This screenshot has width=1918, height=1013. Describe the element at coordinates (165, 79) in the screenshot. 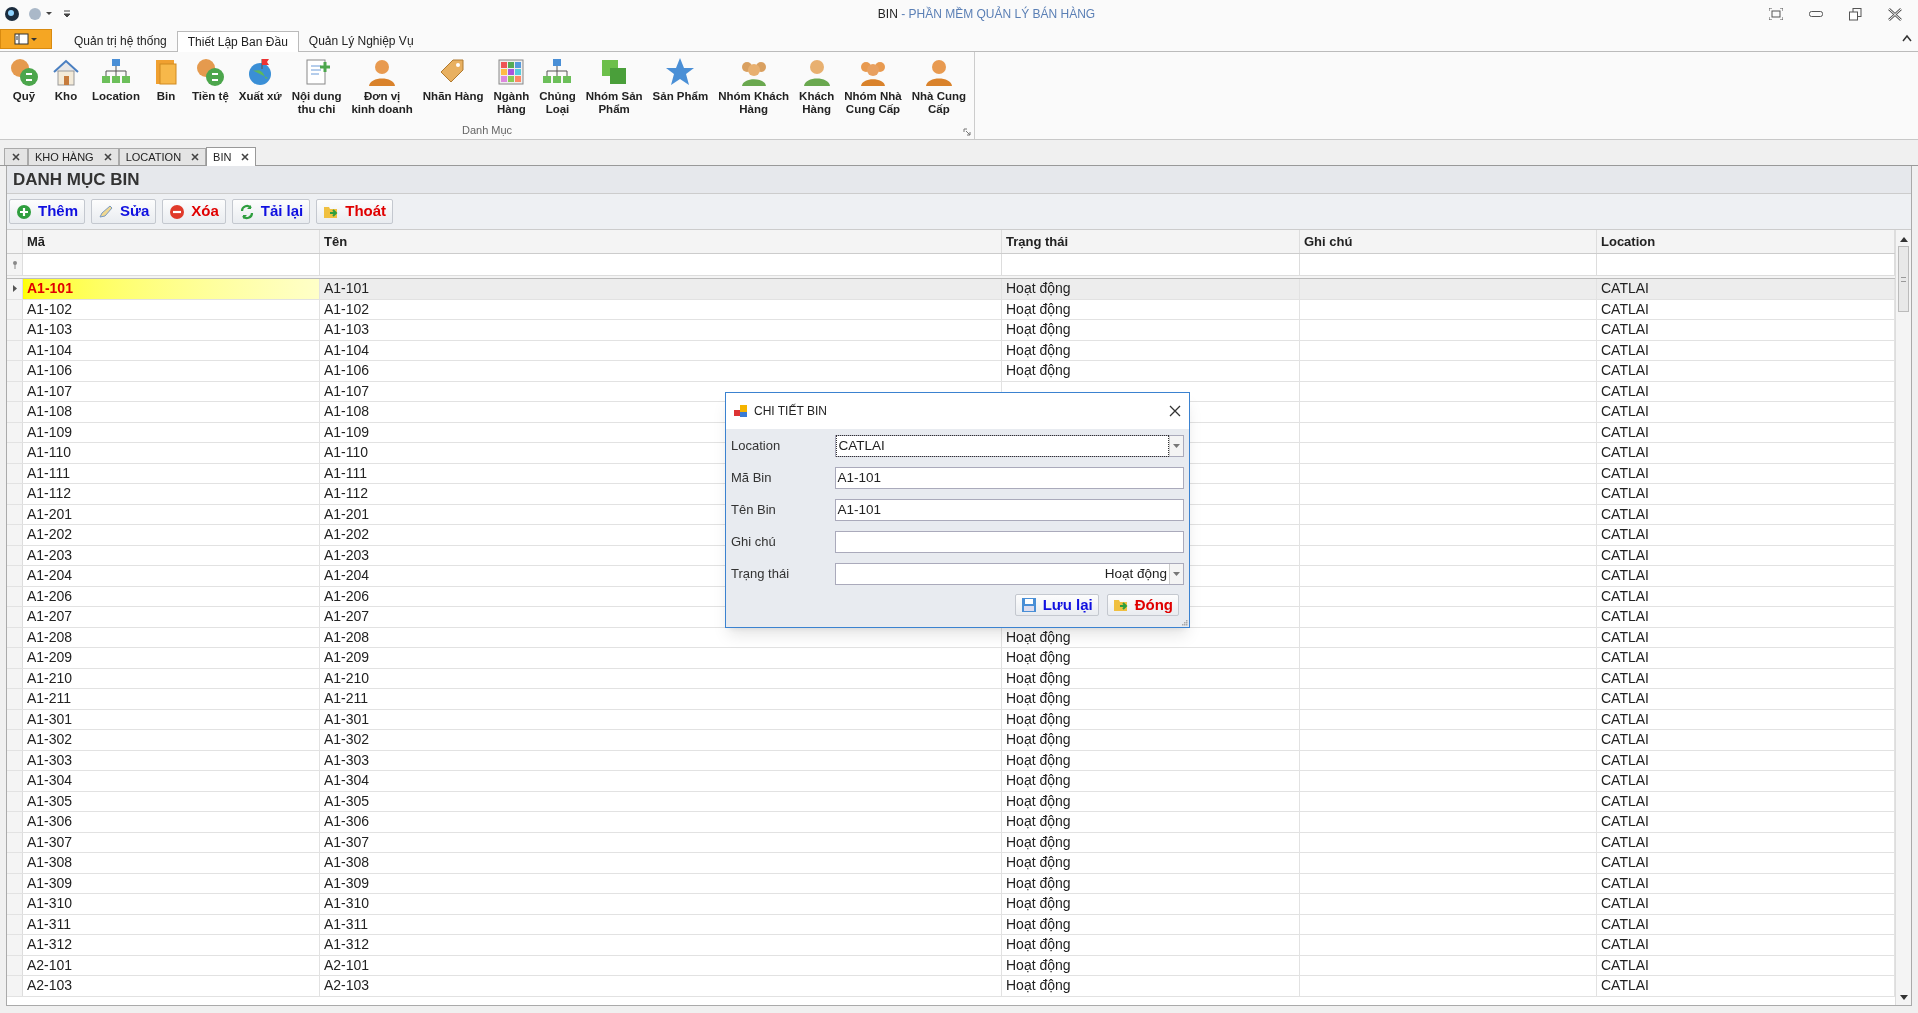

I see `ribbon-button: Bin` at that location.